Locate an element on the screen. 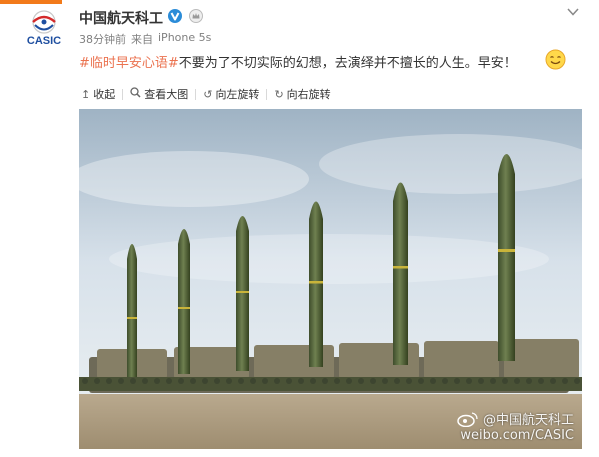 The width and height of the screenshot is (599, 457). post-body: 不要为了不切实际的幻想，去演绎并不擅长的人生。早安！ is located at coordinates (347, 63).